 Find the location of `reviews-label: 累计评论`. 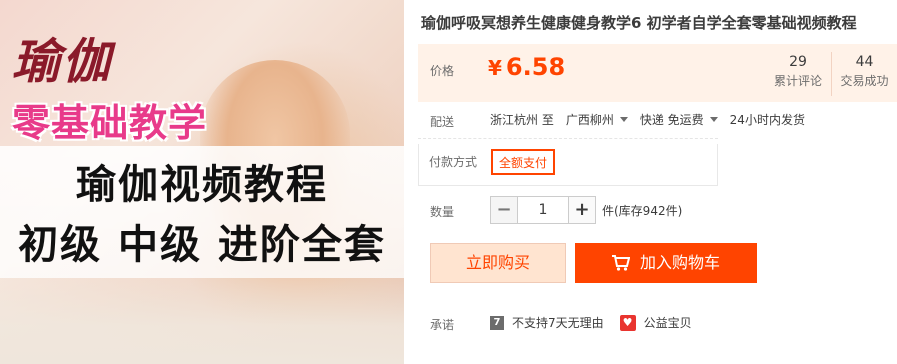

reviews-label: 累计评论 is located at coordinates (797, 81).